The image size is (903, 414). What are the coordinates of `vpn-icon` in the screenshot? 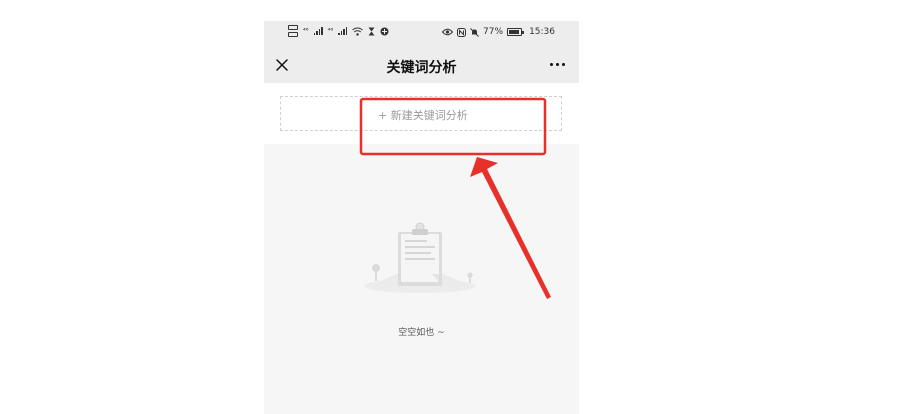 It's located at (384, 31).